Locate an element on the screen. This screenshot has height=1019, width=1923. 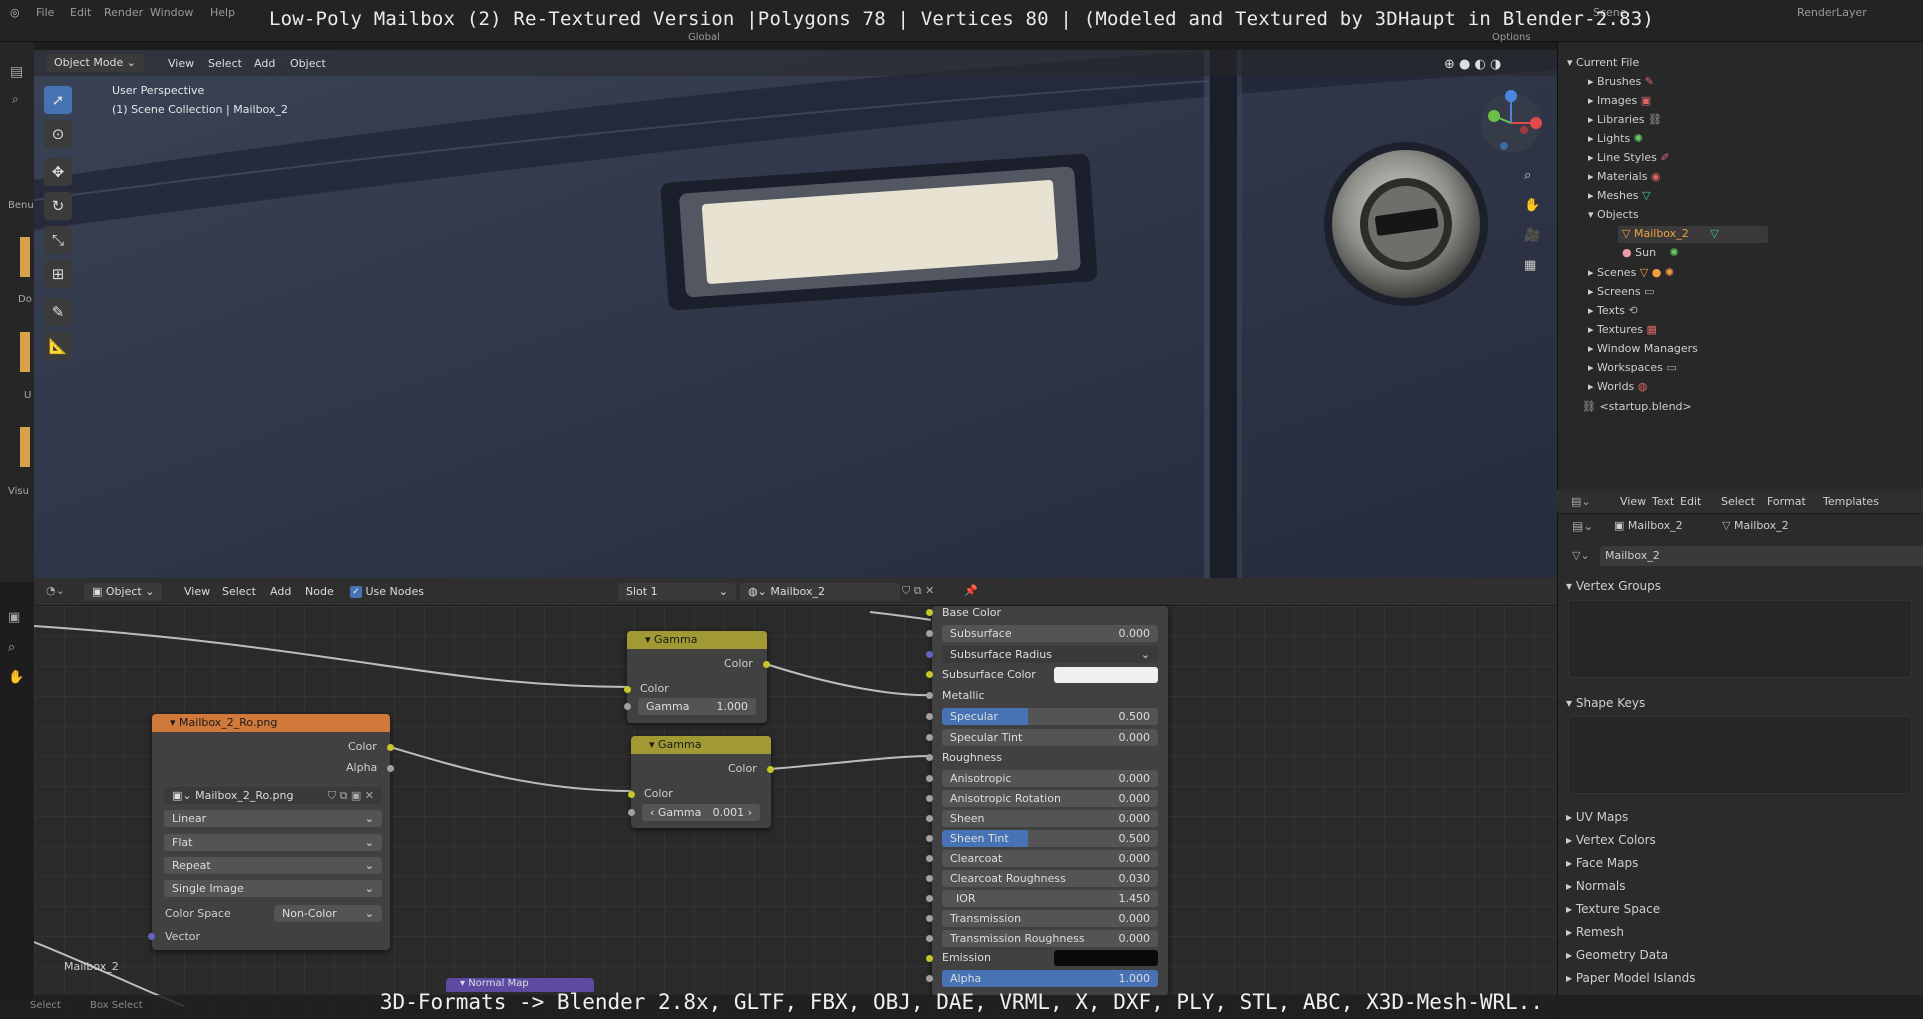
outliner-item-libraries: ▸ Libraries ⛓ is located at coordinates (1625, 119).